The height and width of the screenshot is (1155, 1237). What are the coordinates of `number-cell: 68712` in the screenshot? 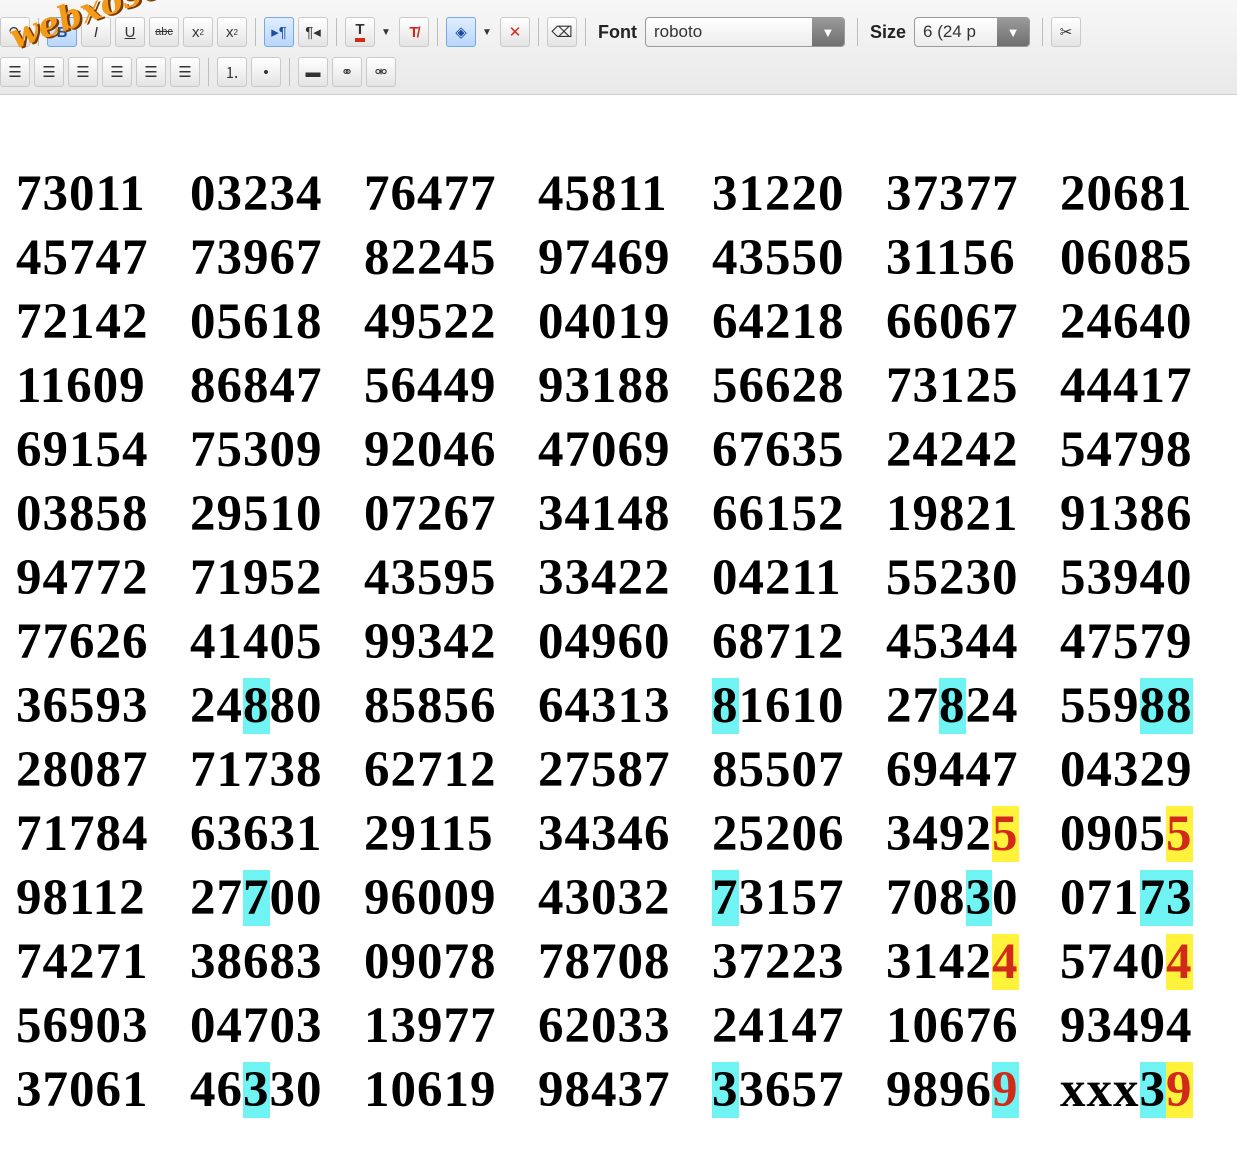 It's located at (778, 642).